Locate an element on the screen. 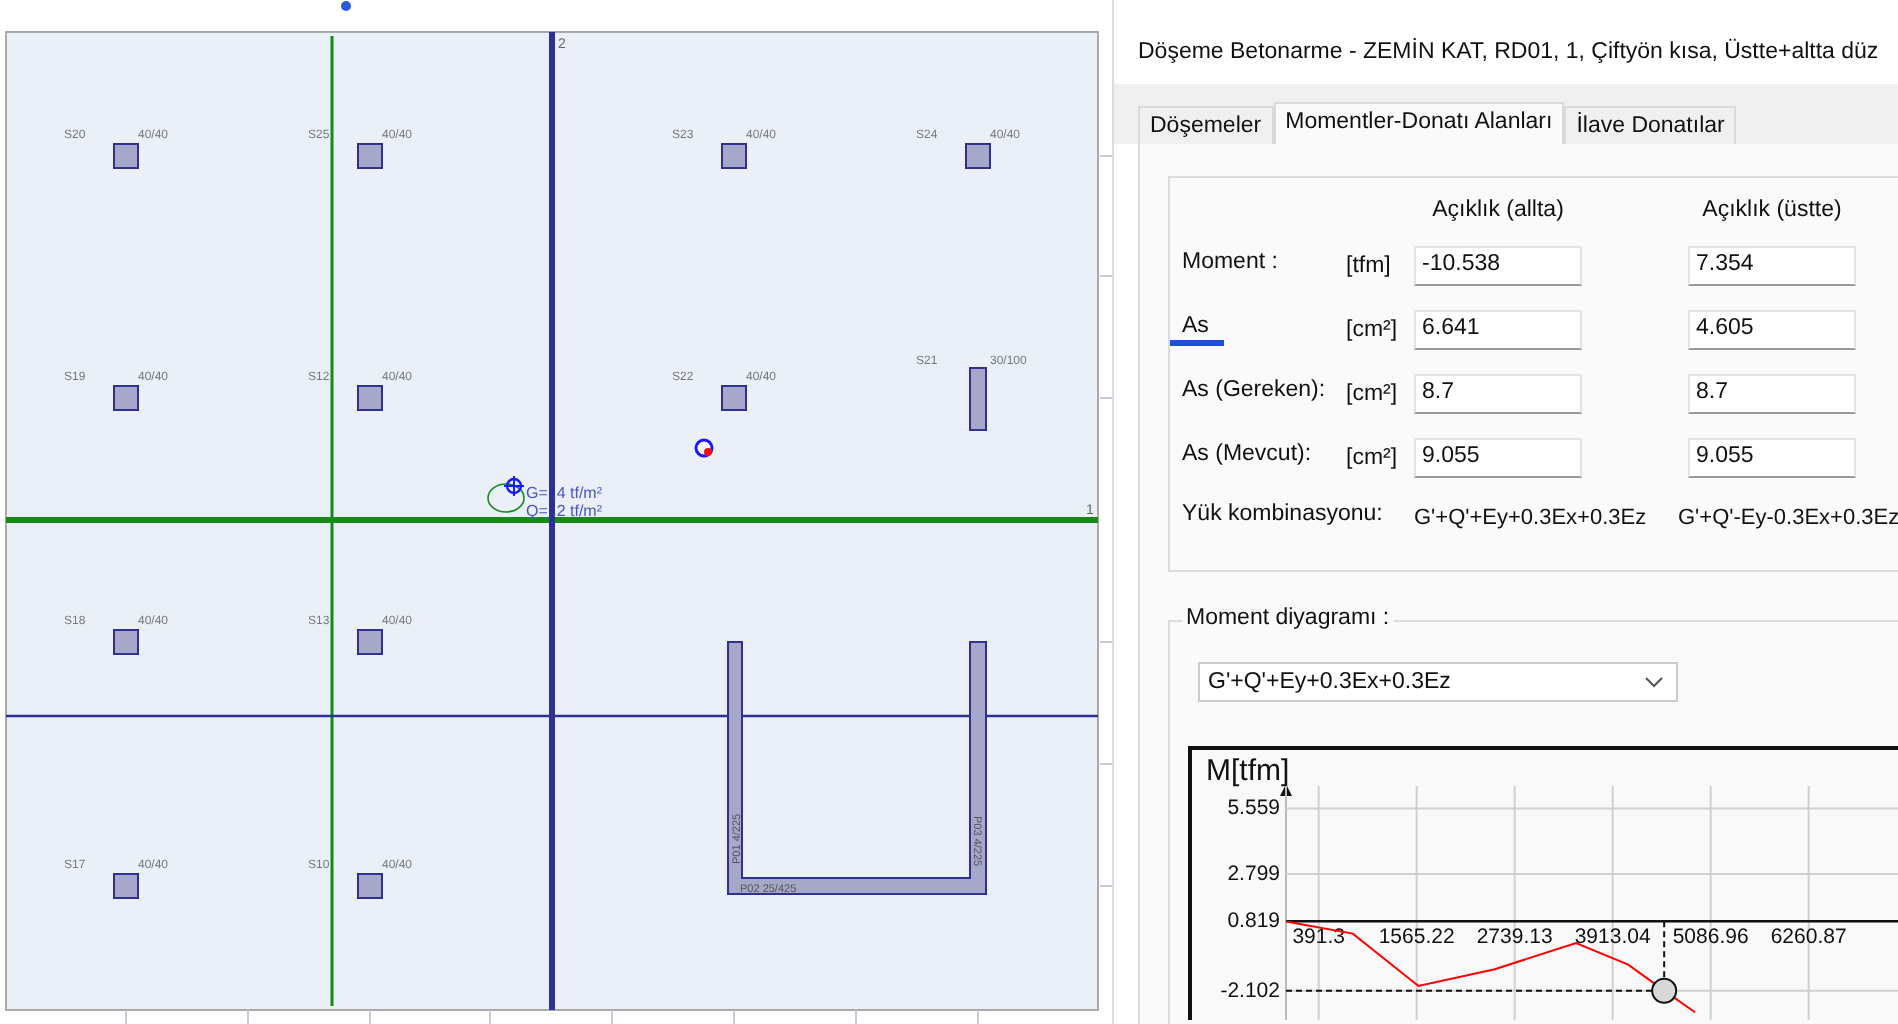 The height and width of the screenshot is (1024, 1898). tab: Döşemeler is located at coordinates (1206, 125).